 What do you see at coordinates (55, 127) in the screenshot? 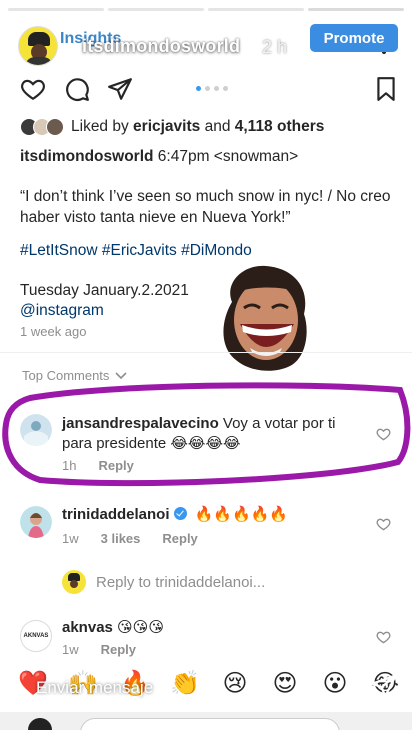
I see `liker-avatar` at bounding box center [55, 127].